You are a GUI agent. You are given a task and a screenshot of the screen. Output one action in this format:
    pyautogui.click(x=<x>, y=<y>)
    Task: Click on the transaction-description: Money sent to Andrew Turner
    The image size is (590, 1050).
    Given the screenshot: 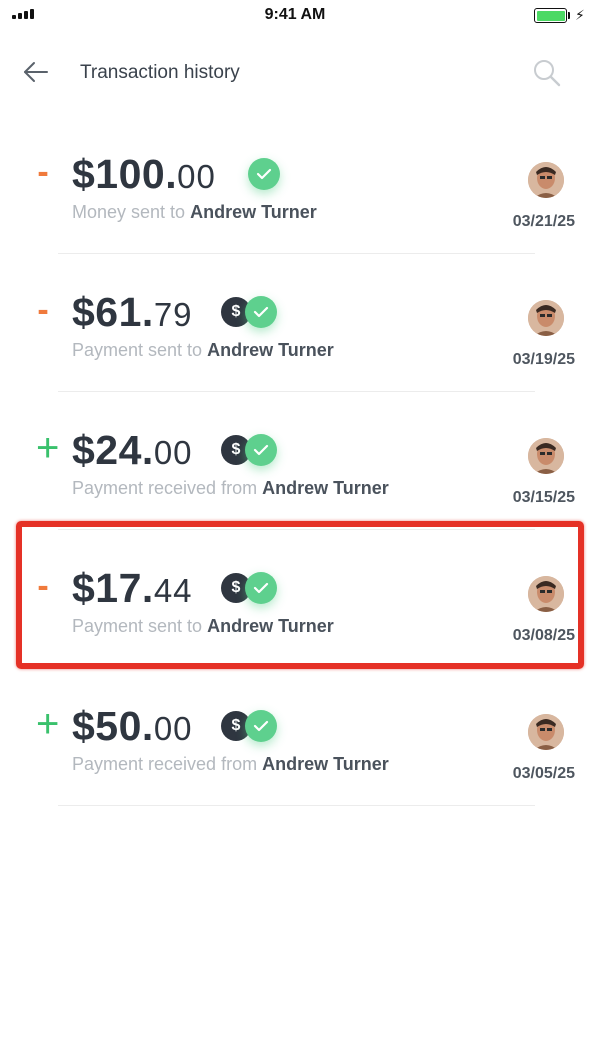 What is the action you would take?
    pyautogui.click(x=194, y=212)
    